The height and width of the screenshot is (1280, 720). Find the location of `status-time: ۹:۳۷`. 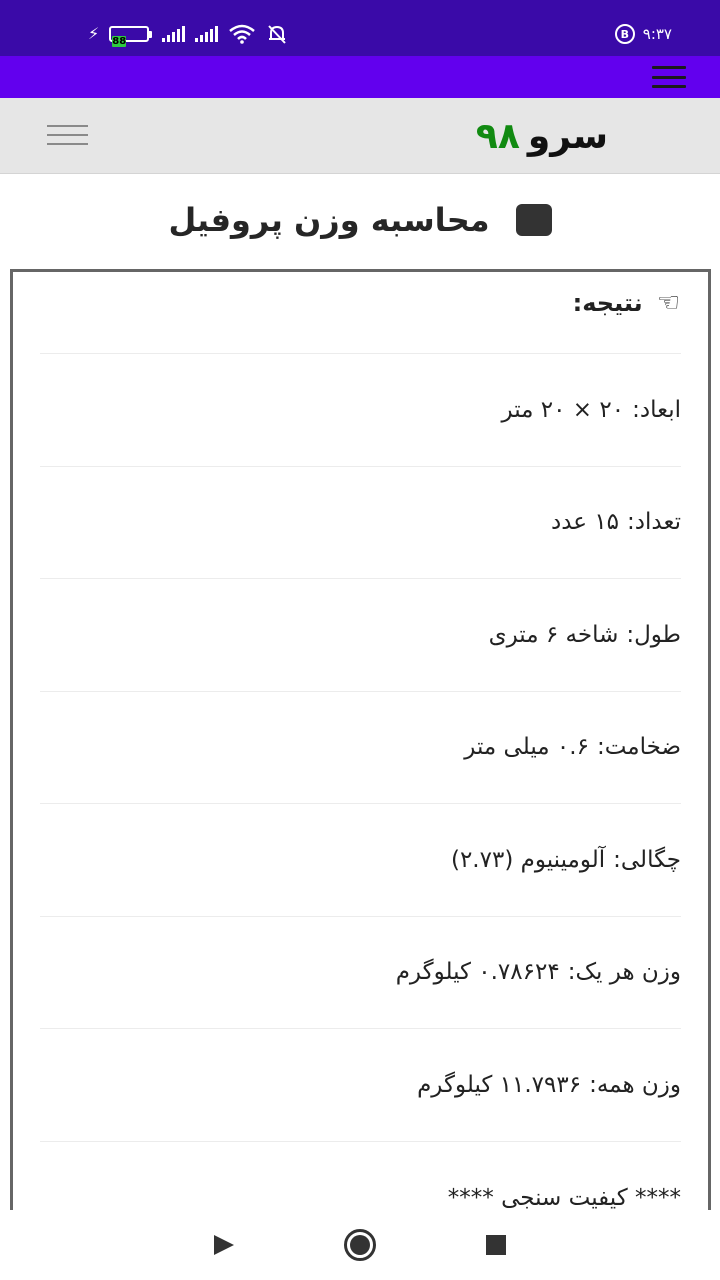

status-time: ۹:۳۷ is located at coordinates (657, 34).